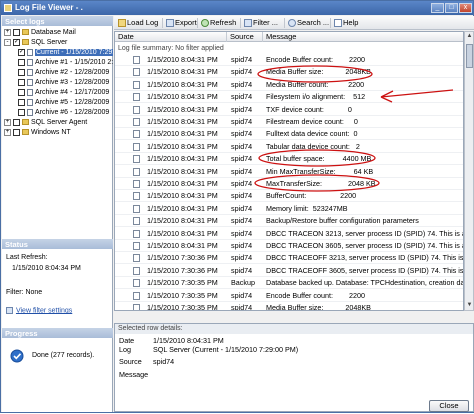 The width and height of the screenshot is (474, 414). Describe the element at coordinates (63, 112) in the screenshot. I see `tree-node: Archive #6 - 12/28/2009` at that location.